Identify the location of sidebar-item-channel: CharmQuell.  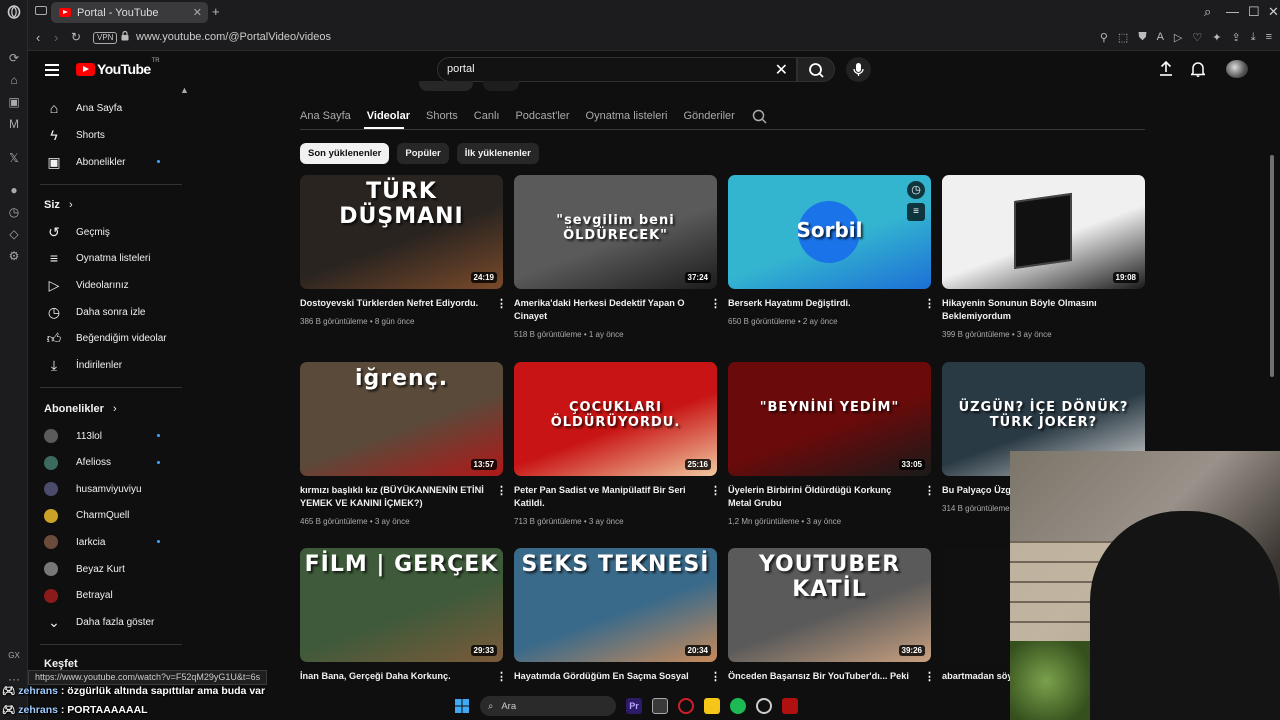
(105, 516).